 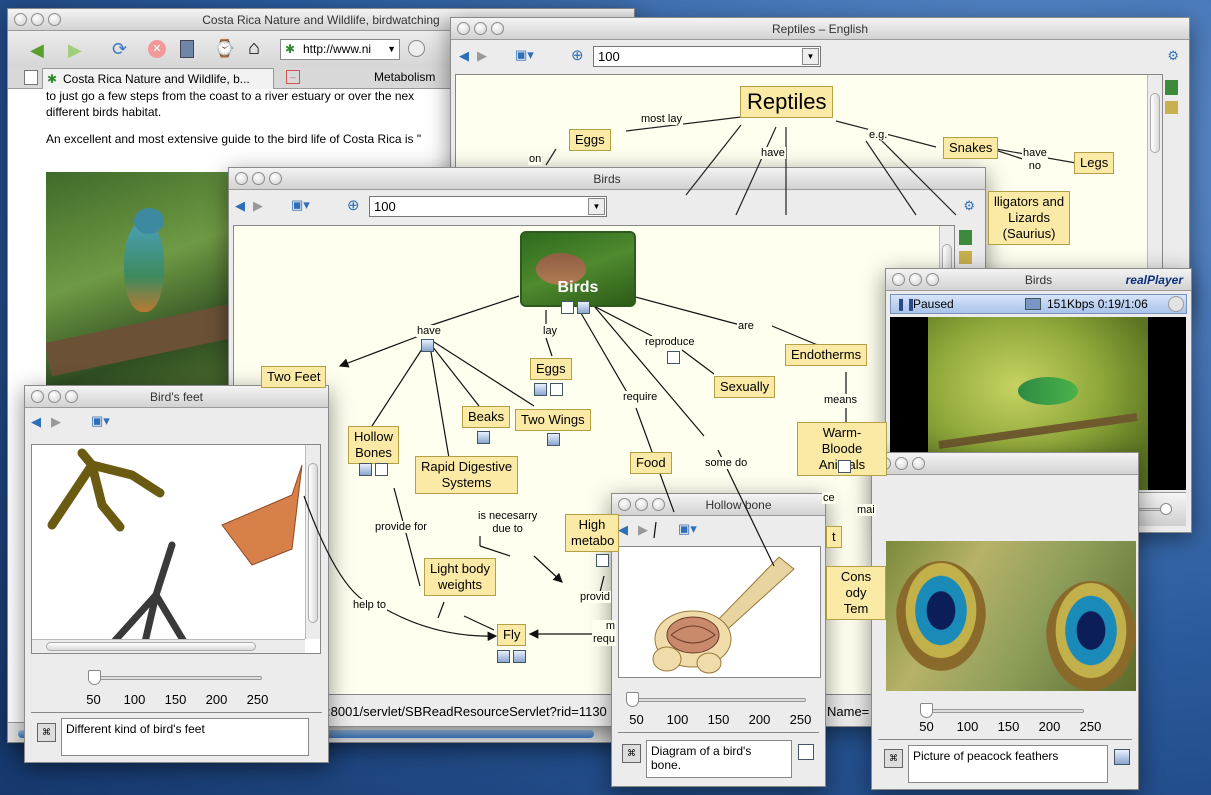 What do you see at coordinates (718, 700) in the screenshot?
I see `hollow-bone-zoom-slider` at bounding box center [718, 700].